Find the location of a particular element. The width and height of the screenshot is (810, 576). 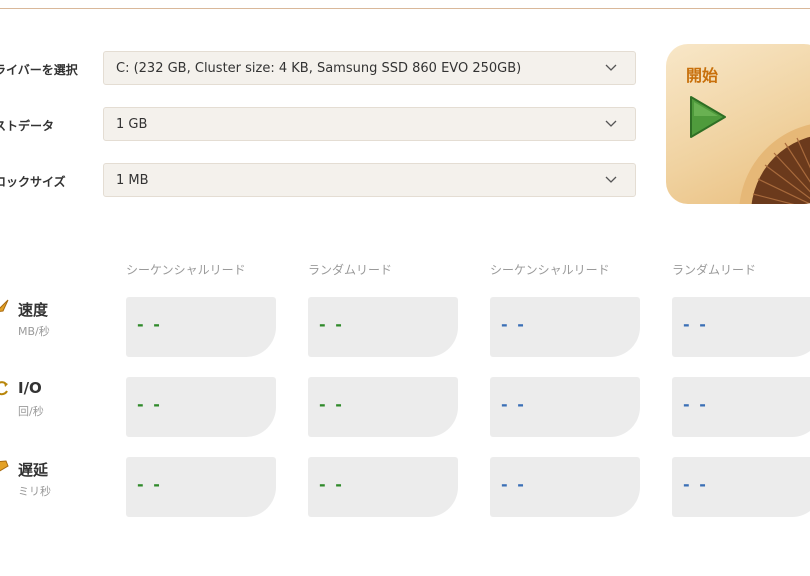

speed-icon is located at coordinates (4, 305).